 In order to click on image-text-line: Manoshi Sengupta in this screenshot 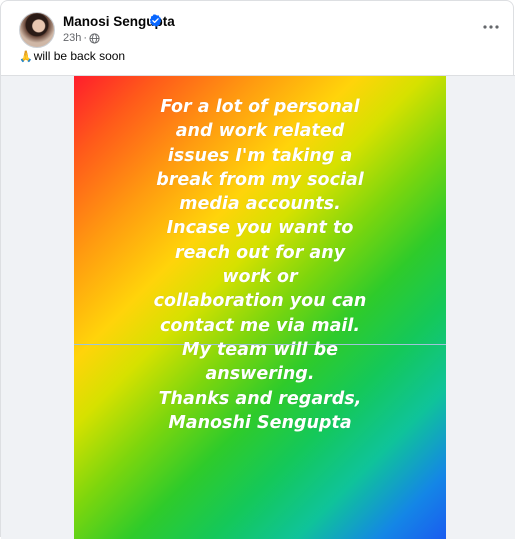, I will do `click(260, 422)`.